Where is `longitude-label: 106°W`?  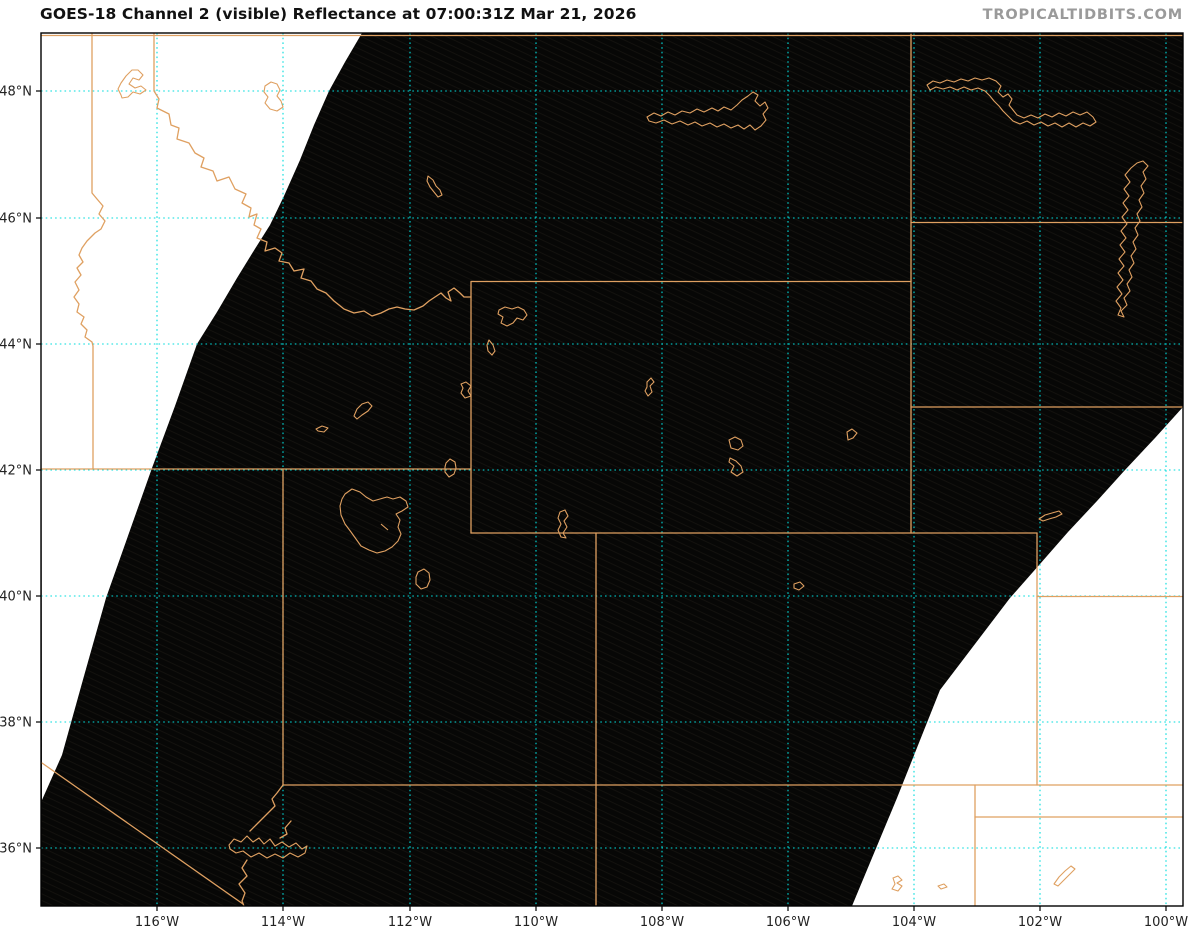 longitude-label: 106°W is located at coordinates (788, 922).